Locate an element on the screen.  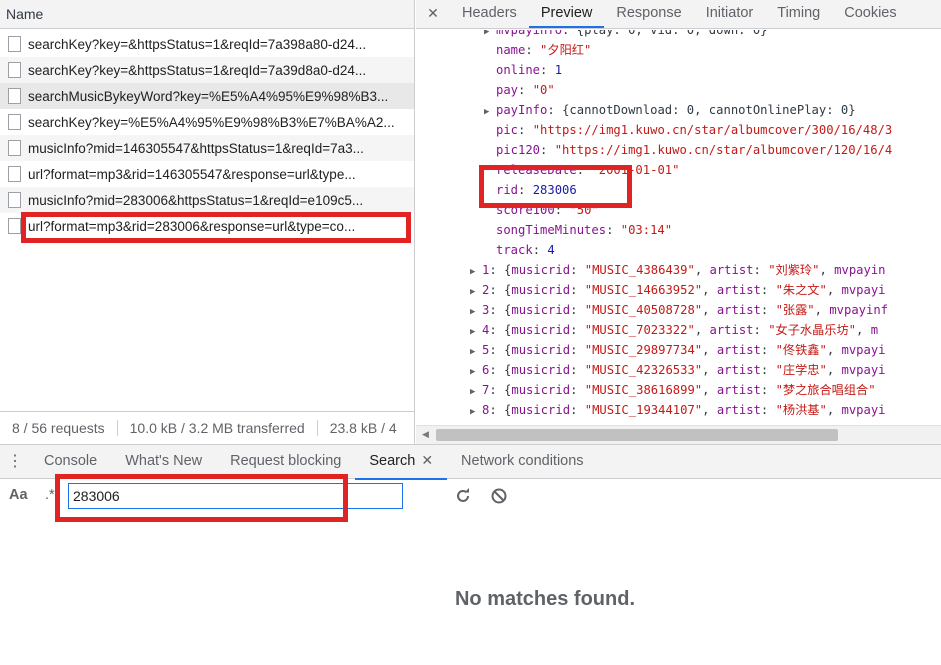
json-key: pic is located at coordinates (507, 130).